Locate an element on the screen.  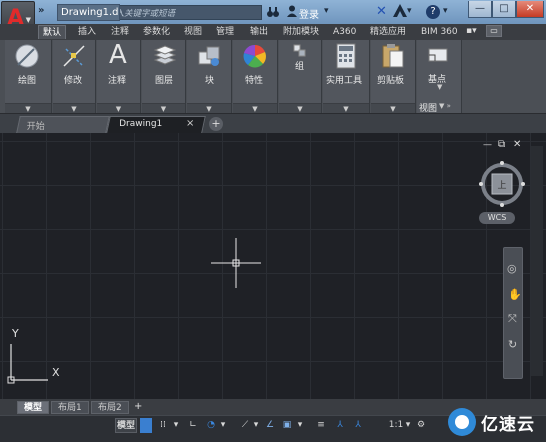
panel-label-layers: 图层 is located at coordinates (164, 81).